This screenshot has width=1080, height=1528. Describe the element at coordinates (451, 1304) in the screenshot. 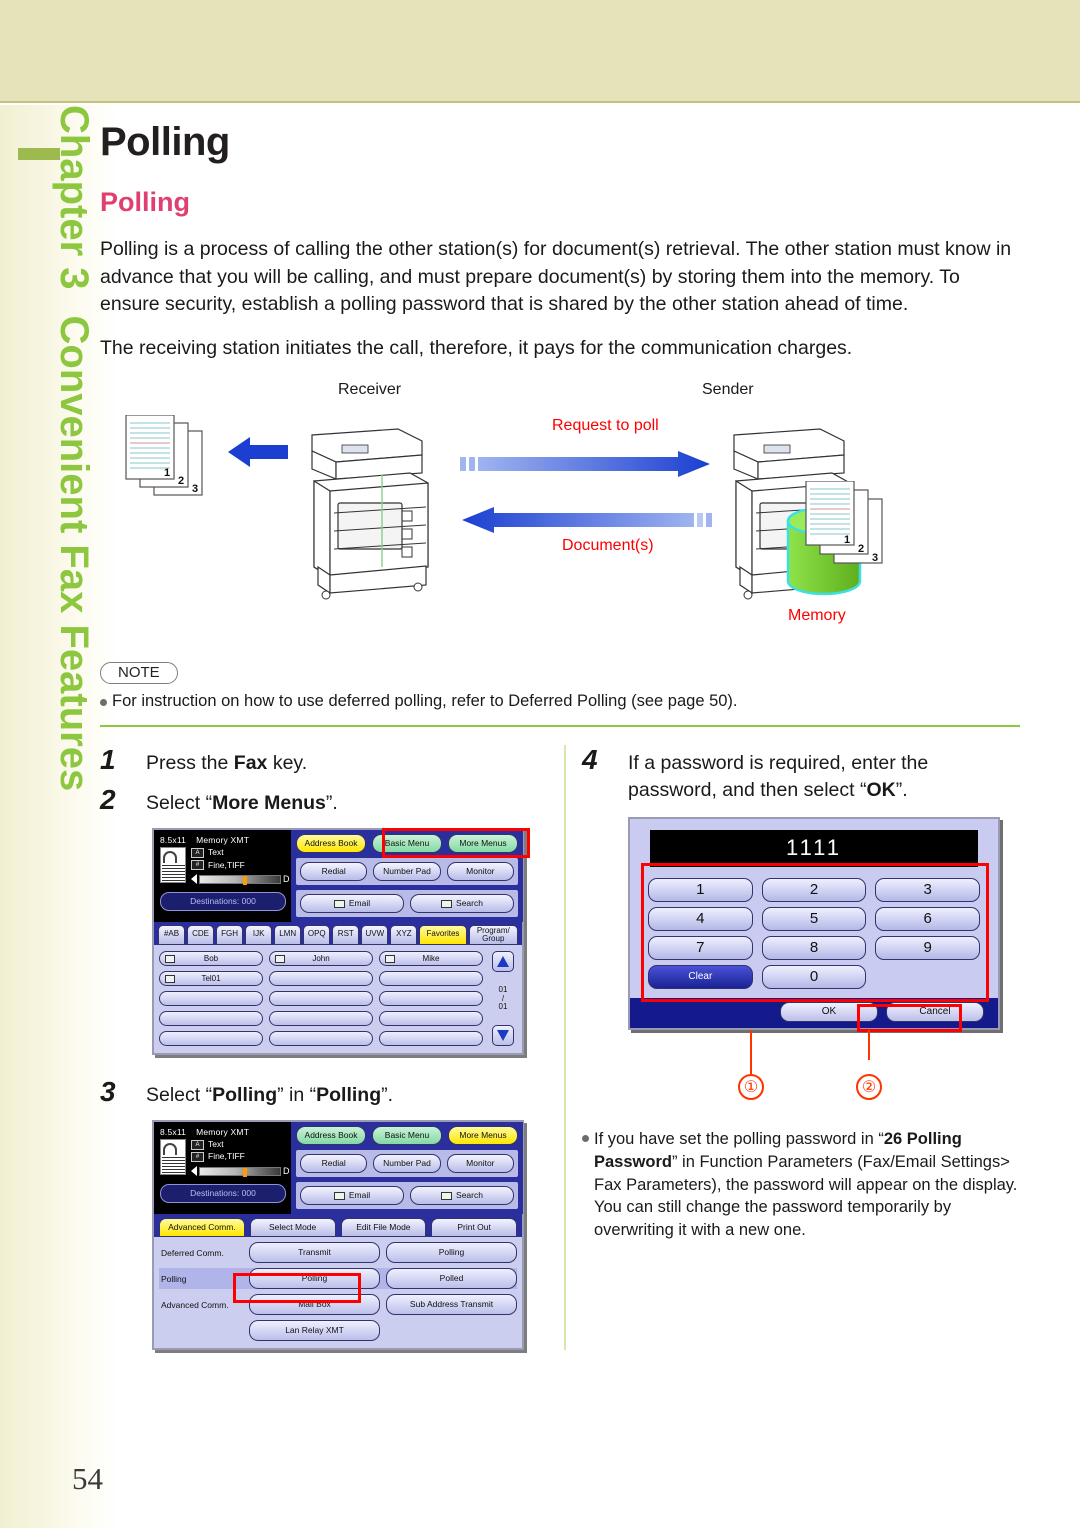

I see `sub-address-transmit-button: Sub Address Transmit` at that location.